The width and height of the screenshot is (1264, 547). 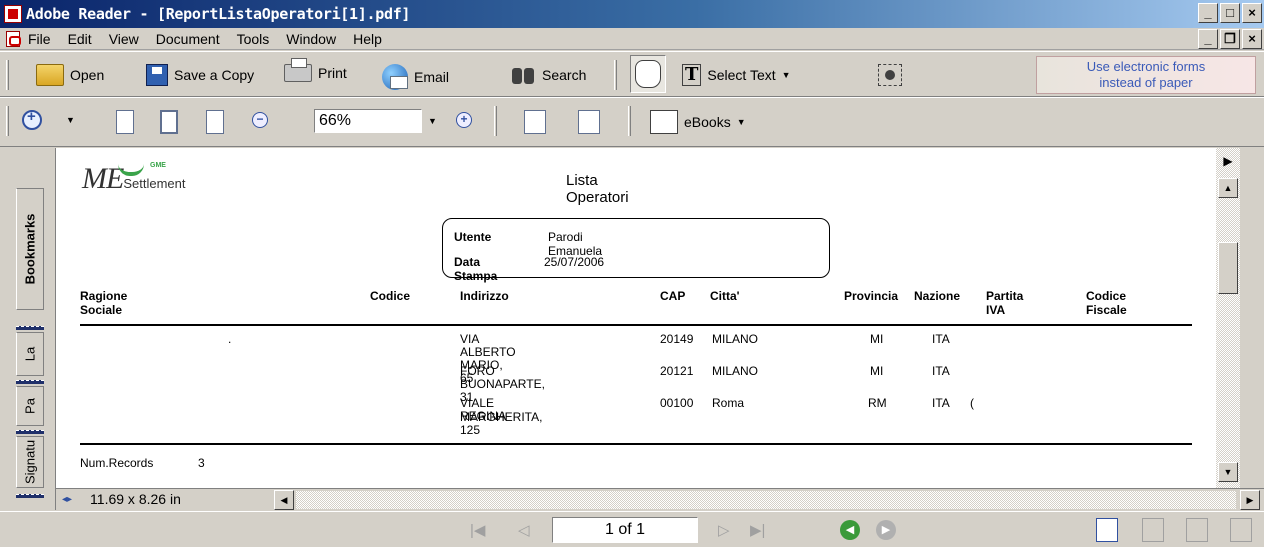 I want to click on zoom-tool-button: ▼, so click(x=48, y=119).